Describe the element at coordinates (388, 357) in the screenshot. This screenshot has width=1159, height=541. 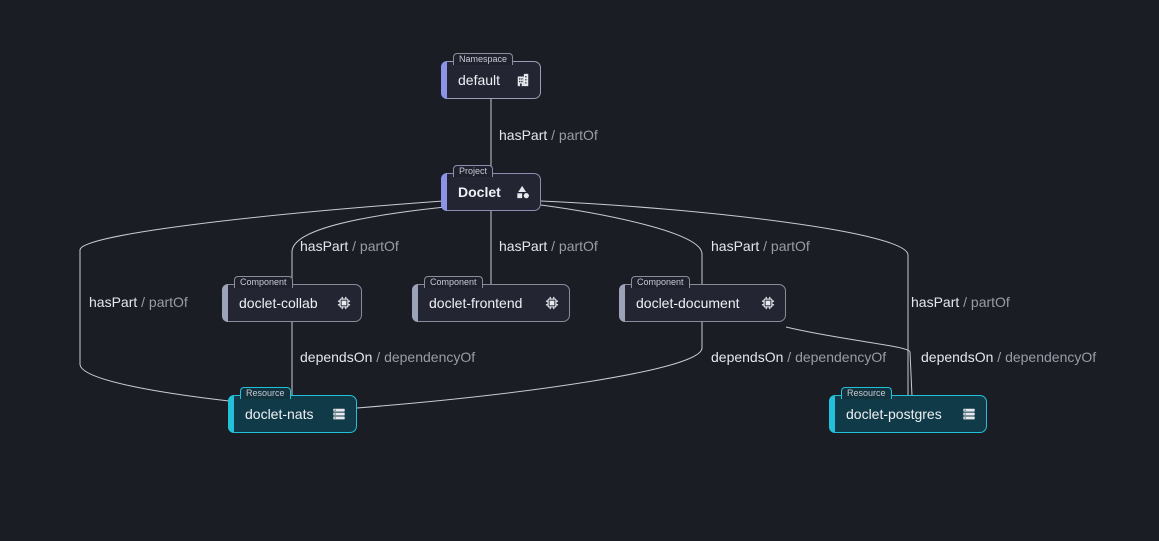
I see `edge-label-collab-nats: dependsOn / dependencyOf` at that location.